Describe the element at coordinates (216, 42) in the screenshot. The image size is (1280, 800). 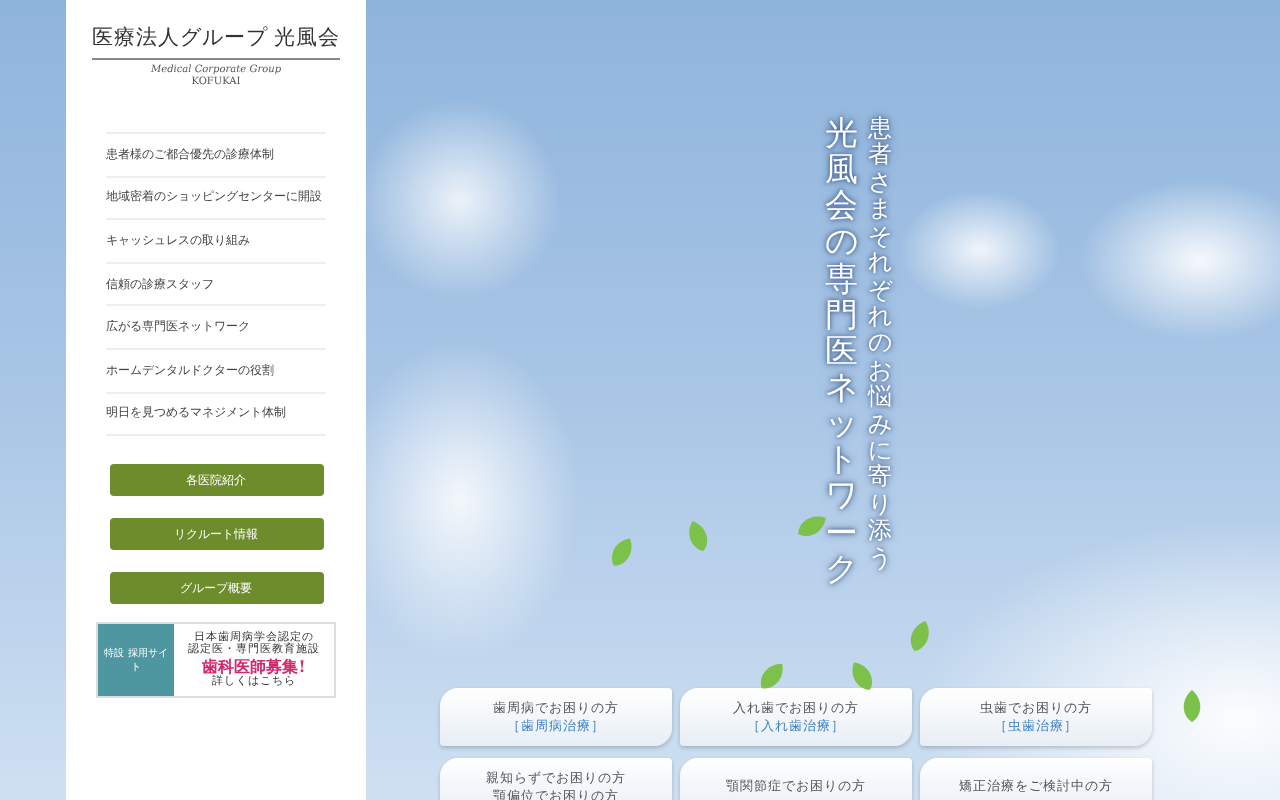
I see `logo-title: 医療法人グループ 光風会` at that location.